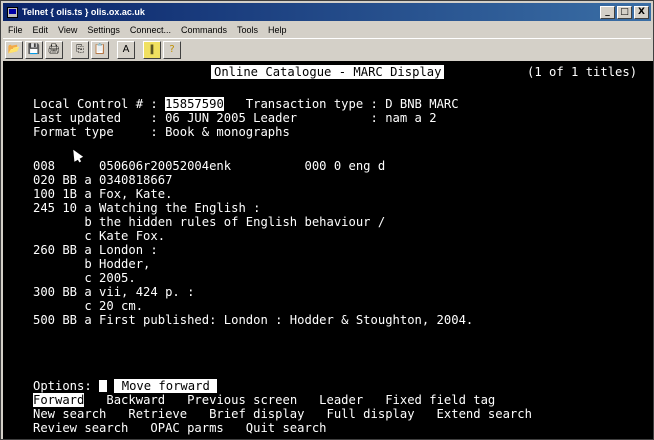  What do you see at coordinates (327, 12) in the screenshot?
I see `title-bar: Telnet { olis.ts } olis.ox.ac.uk _ □ X` at bounding box center [327, 12].